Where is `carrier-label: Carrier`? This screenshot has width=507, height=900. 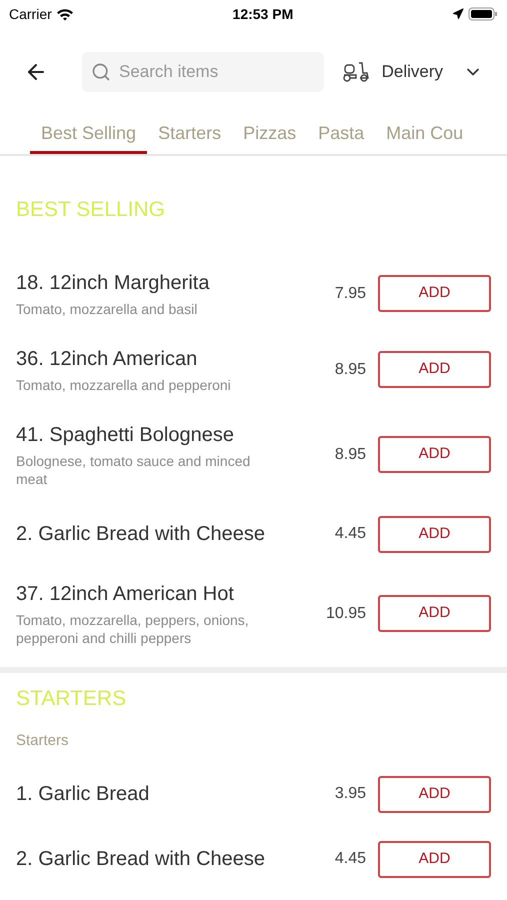 carrier-label: Carrier is located at coordinates (30, 14).